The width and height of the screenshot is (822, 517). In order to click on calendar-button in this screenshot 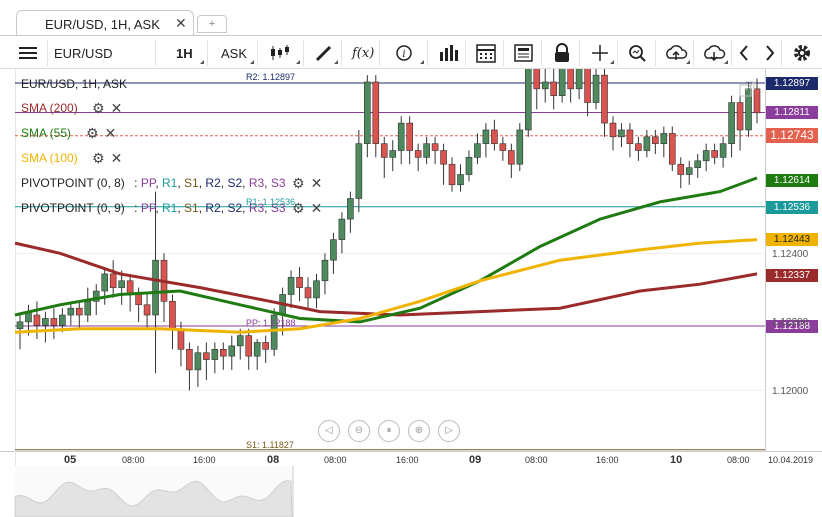, I will do `click(486, 53)`.